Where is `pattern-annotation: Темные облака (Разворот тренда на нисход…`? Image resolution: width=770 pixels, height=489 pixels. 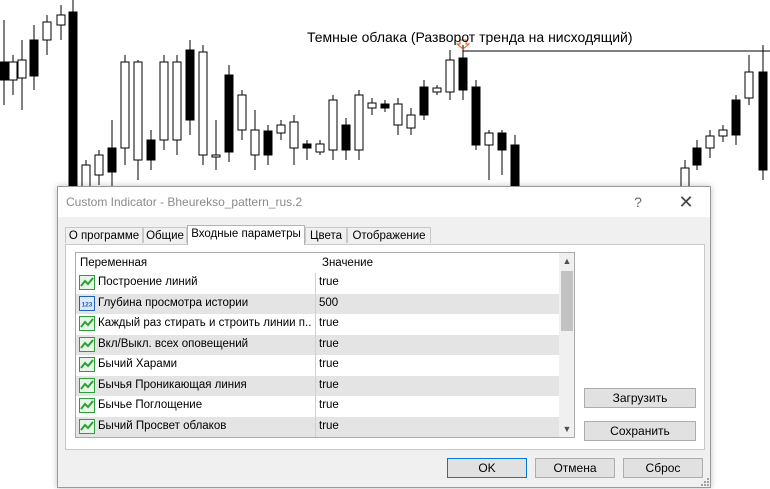
pattern-annotation: Темные облака (Разворот тренда на нисход… is located at coordinates (470, 37).